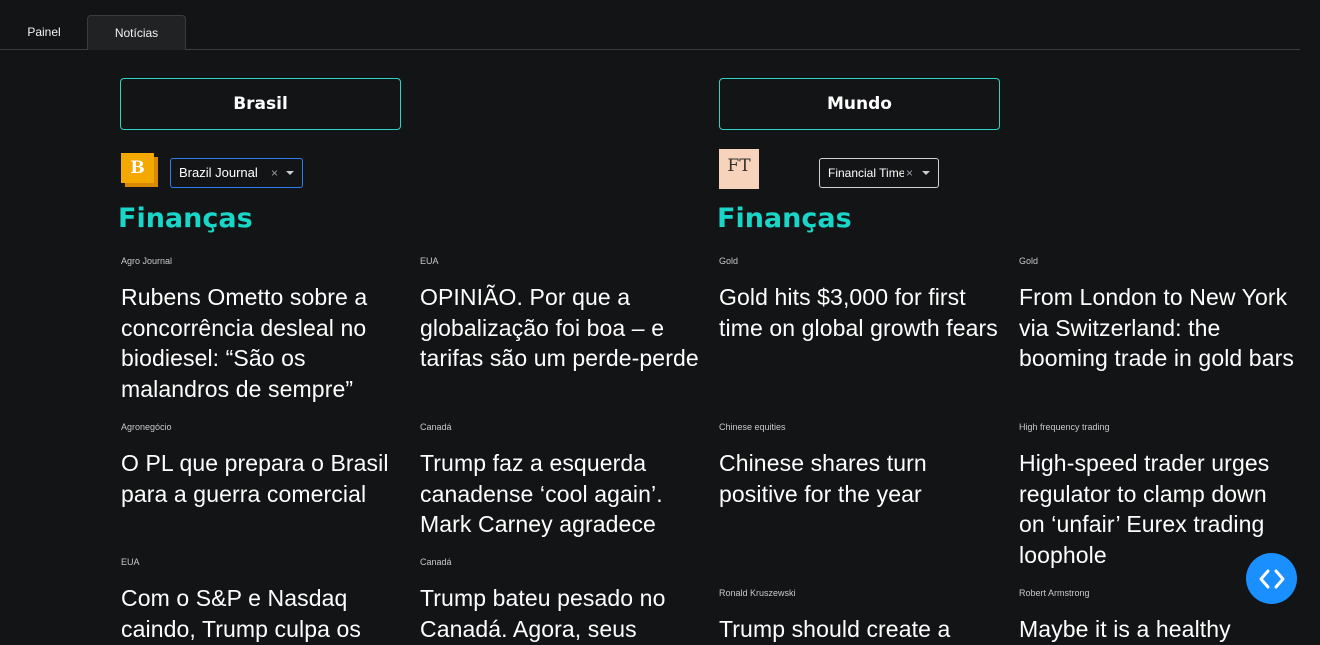 This screenshot has height=645, width=1320. What do you see at coordinates (650, 25) in the screenshot?
I see `tab-bar: Painel Notícias` at bounding box center [650, 25].